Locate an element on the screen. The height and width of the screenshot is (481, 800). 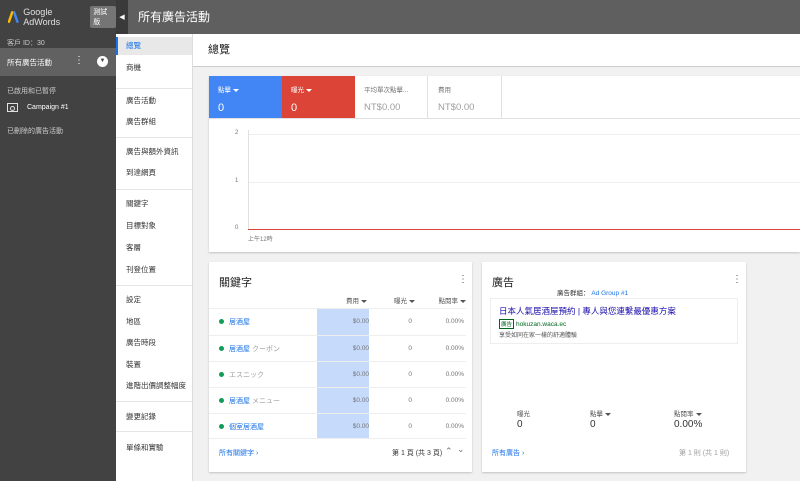
tab-locations: 地區 is located at coordinates (154, 322).